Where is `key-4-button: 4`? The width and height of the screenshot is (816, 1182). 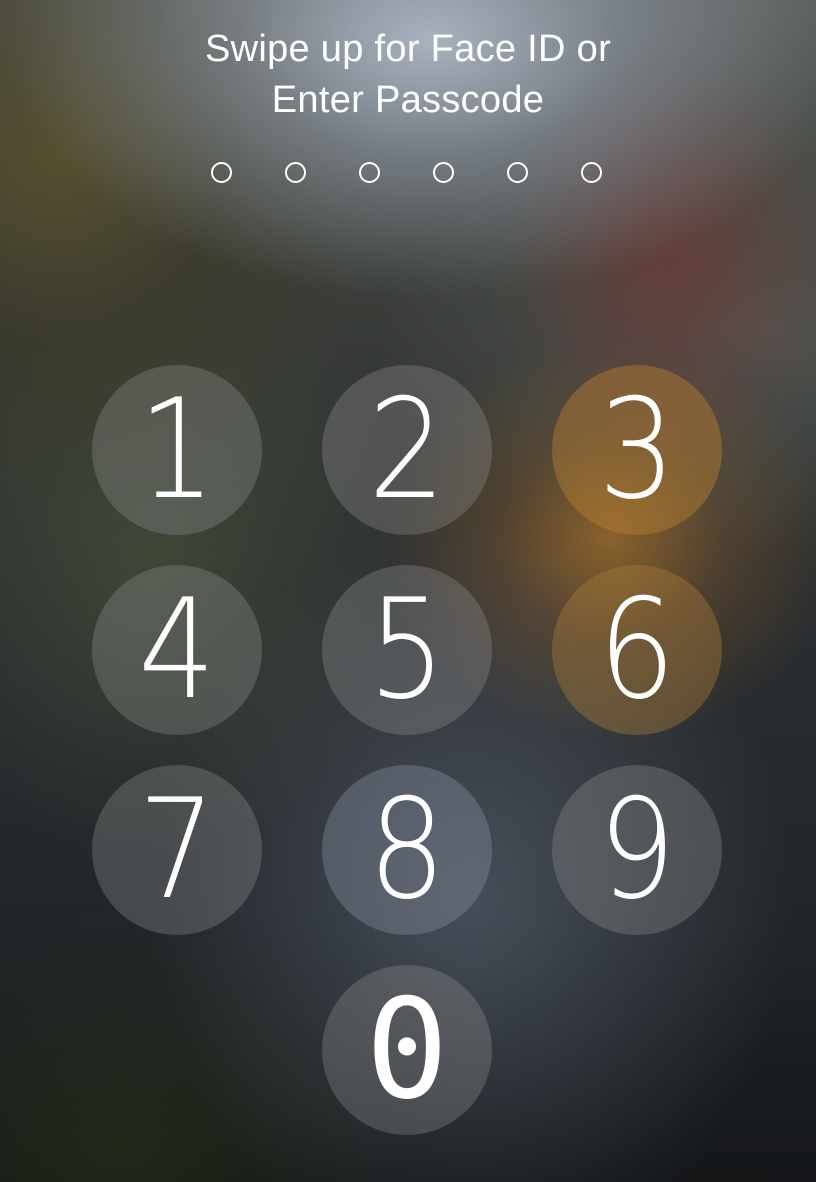
key-4-button: 4 is located at coordinates (177, 650).